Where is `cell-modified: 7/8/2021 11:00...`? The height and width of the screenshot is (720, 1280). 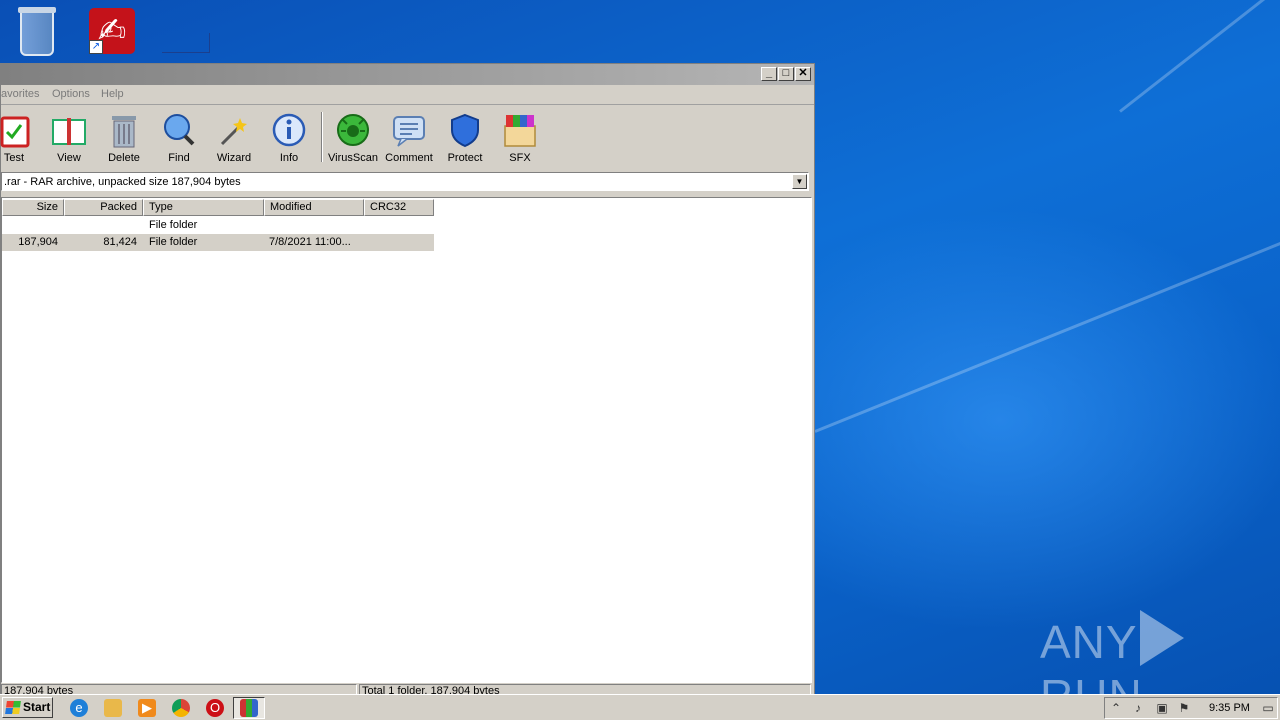
cell-modified: 7/8/2021 11:00... is located at coordinates (310, 242).